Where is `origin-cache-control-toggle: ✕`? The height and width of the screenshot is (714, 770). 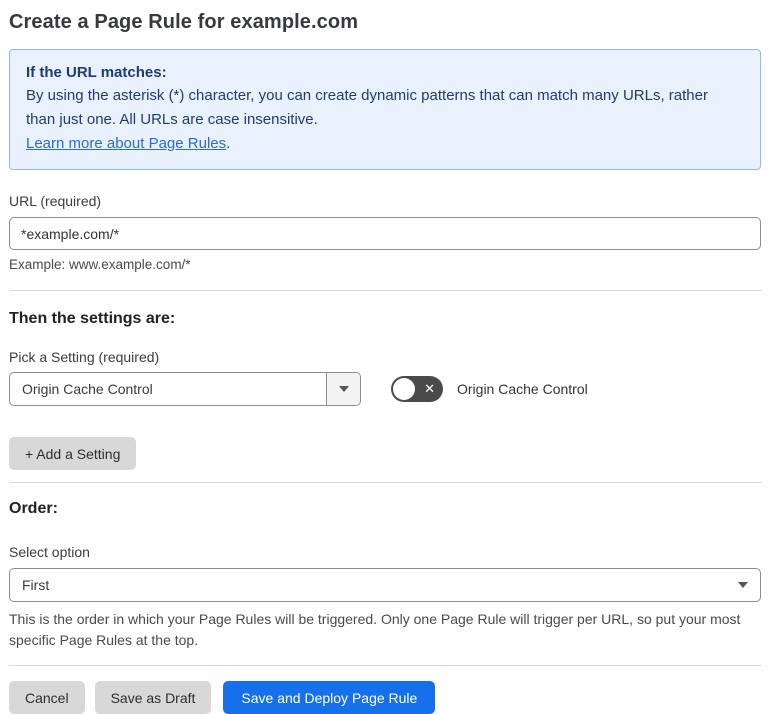
origin-cache-control-toggle: ✕ is located at coordinates (417, 389).